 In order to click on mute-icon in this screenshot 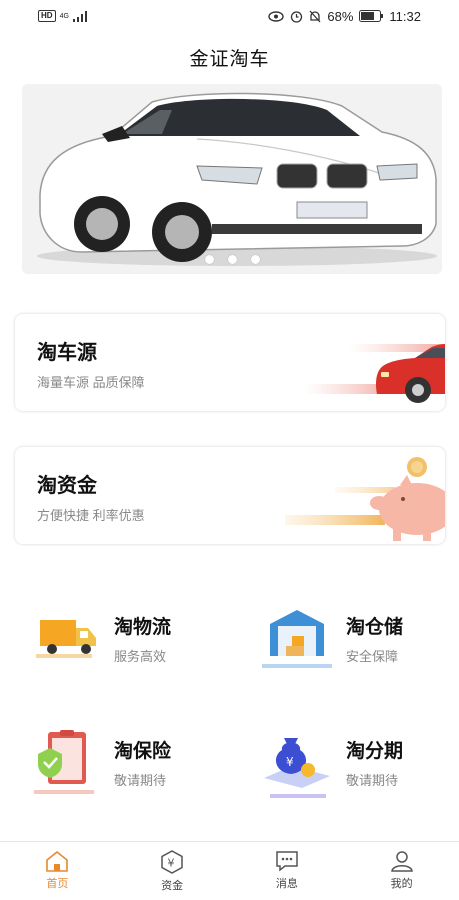, I will do `click(315, 16)`.